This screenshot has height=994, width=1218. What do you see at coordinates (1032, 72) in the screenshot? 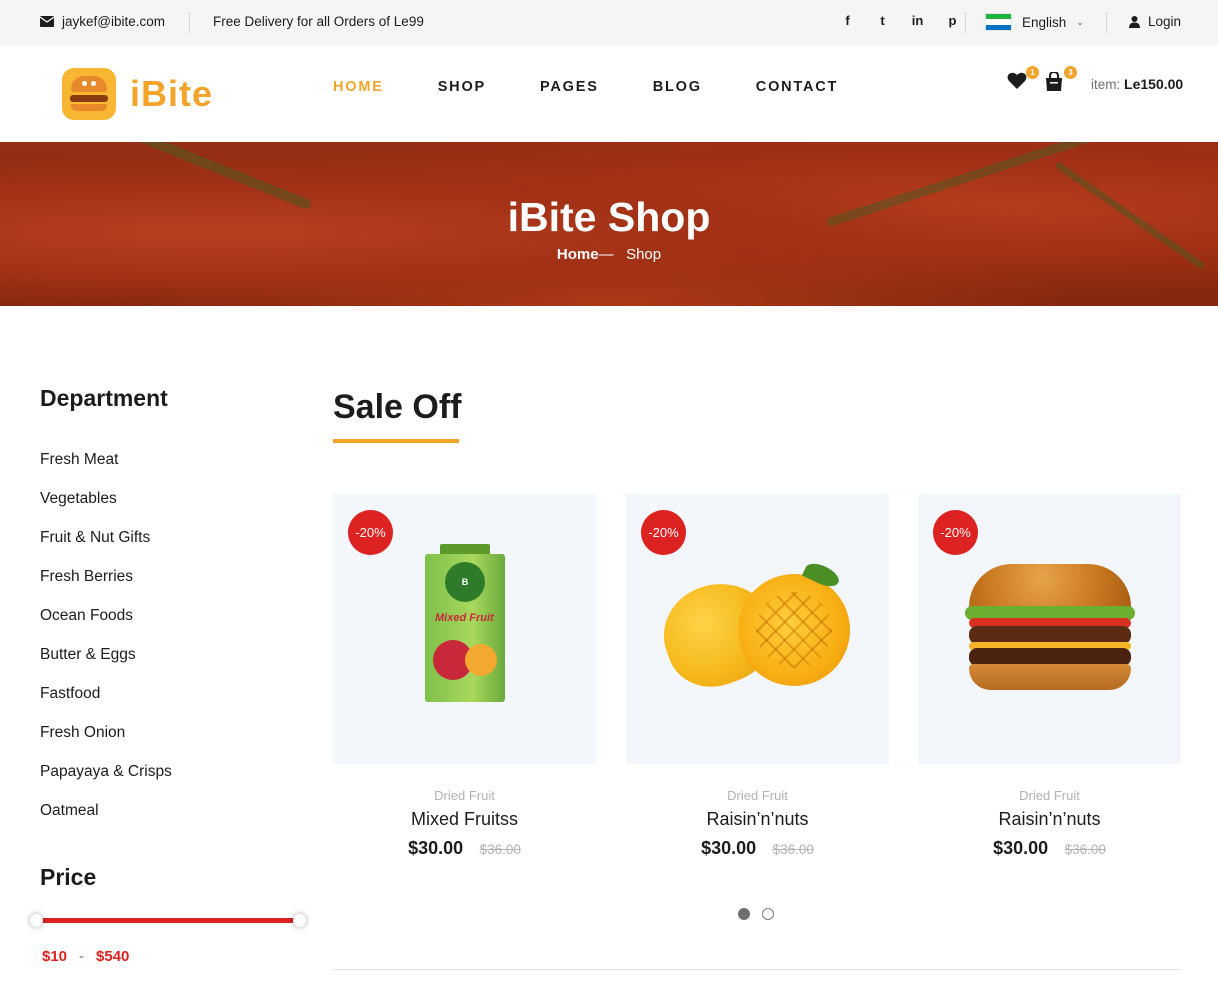
I see `wishlist-count-badge: 1` at bounding box center [1032, 72].